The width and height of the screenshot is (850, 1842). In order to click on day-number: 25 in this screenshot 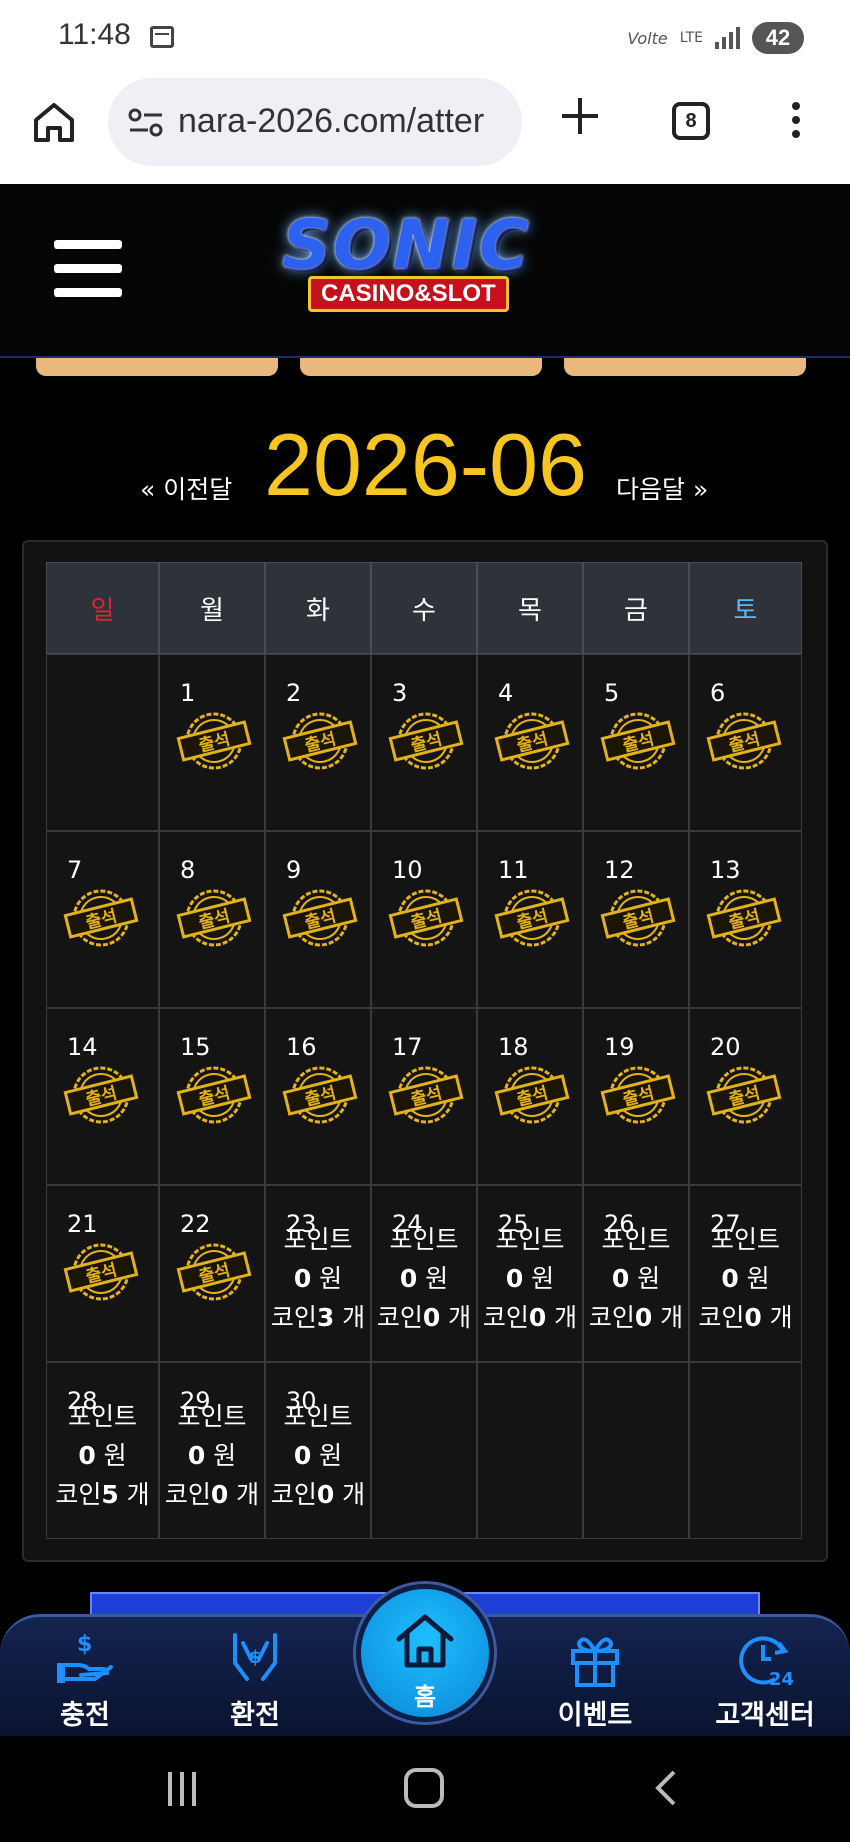, I will do `click(513, 1224)`.